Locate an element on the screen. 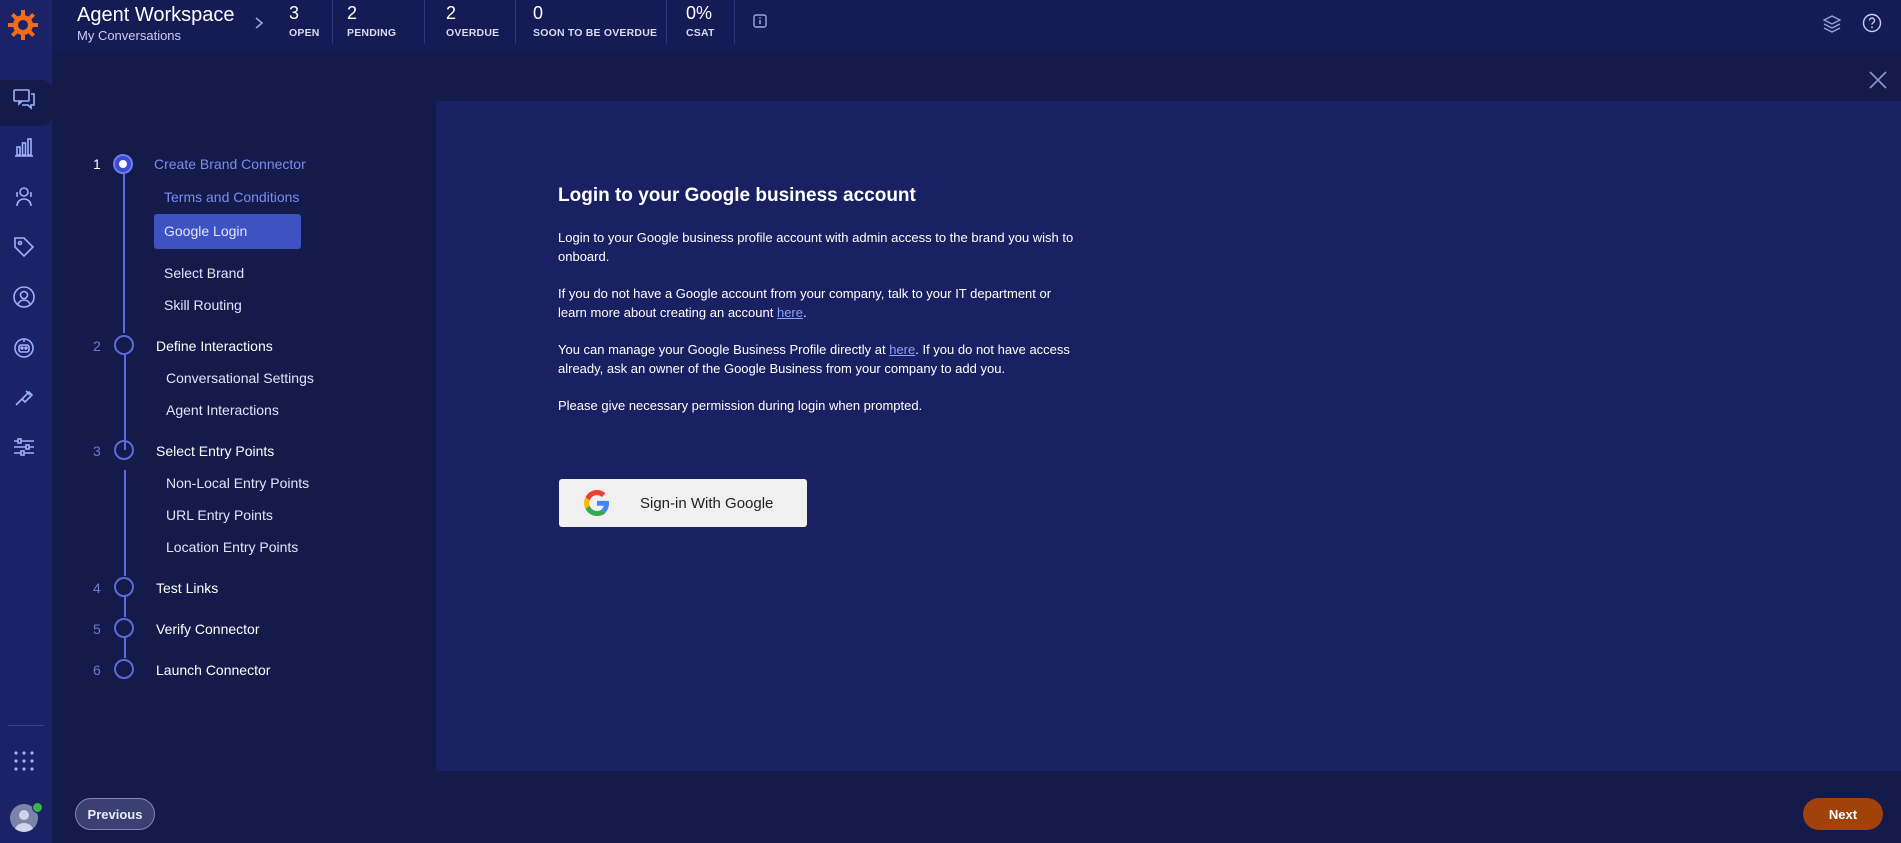  step-number: 2 is located at coordinates (97, 346).